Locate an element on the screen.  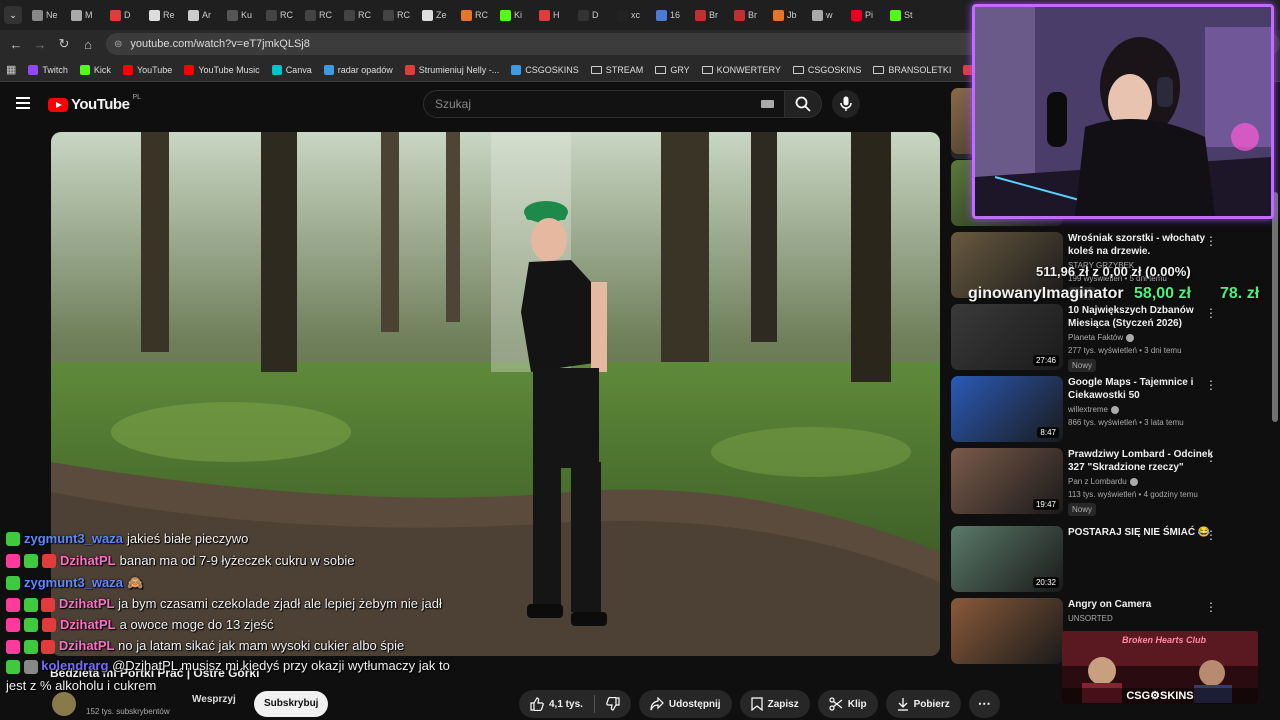
scissors-icon is located at coordinates (836, 704).